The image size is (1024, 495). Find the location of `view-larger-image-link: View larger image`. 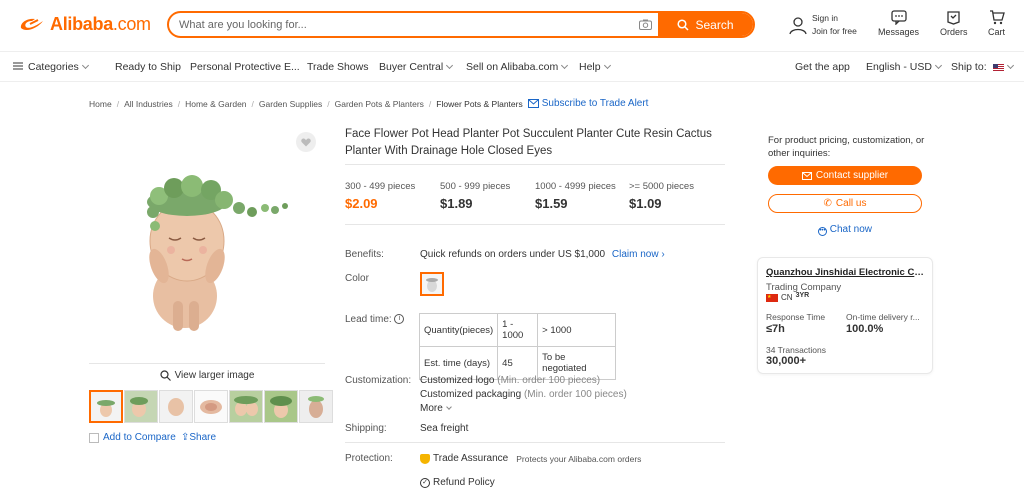

view-larger-image-link: View larger image is located at coordinates (207, 375).